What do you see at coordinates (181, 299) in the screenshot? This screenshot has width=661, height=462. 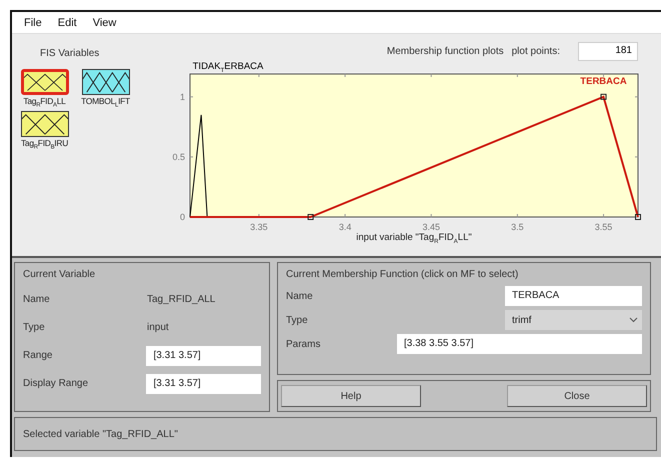 I see `field-value: Tag_RFID_ALL` at bounding box center [181, 299].